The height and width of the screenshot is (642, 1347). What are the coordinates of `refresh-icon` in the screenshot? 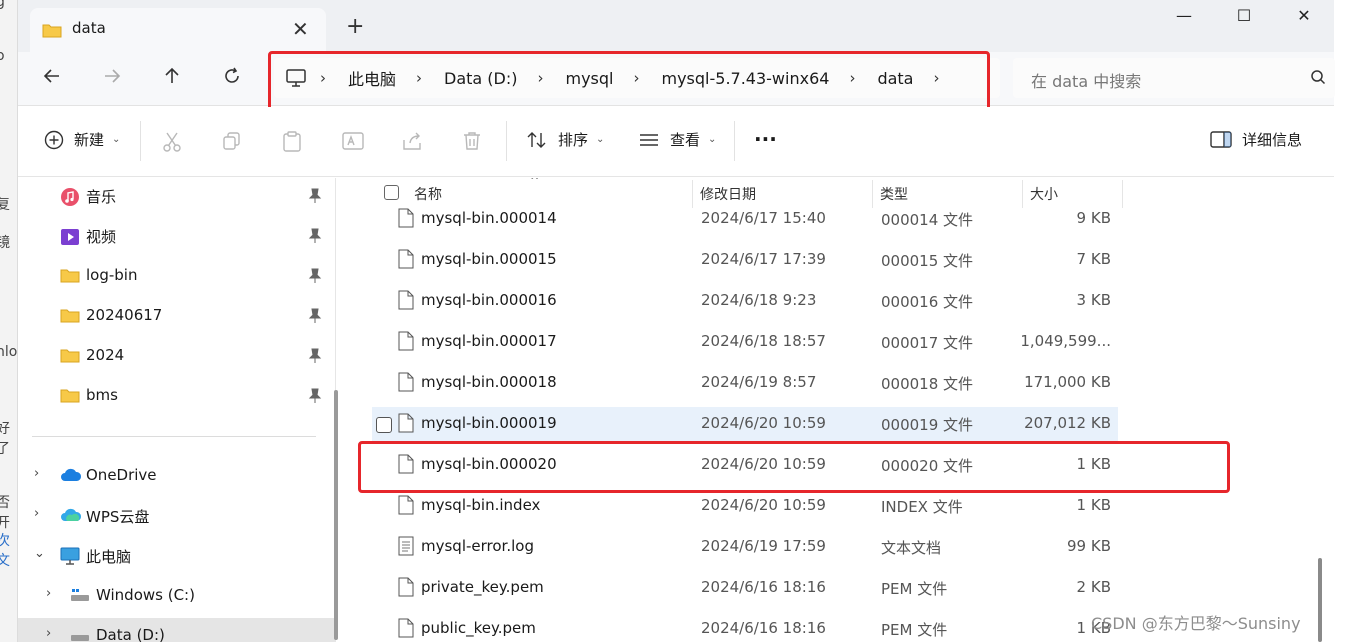 It's located at (232, 75).